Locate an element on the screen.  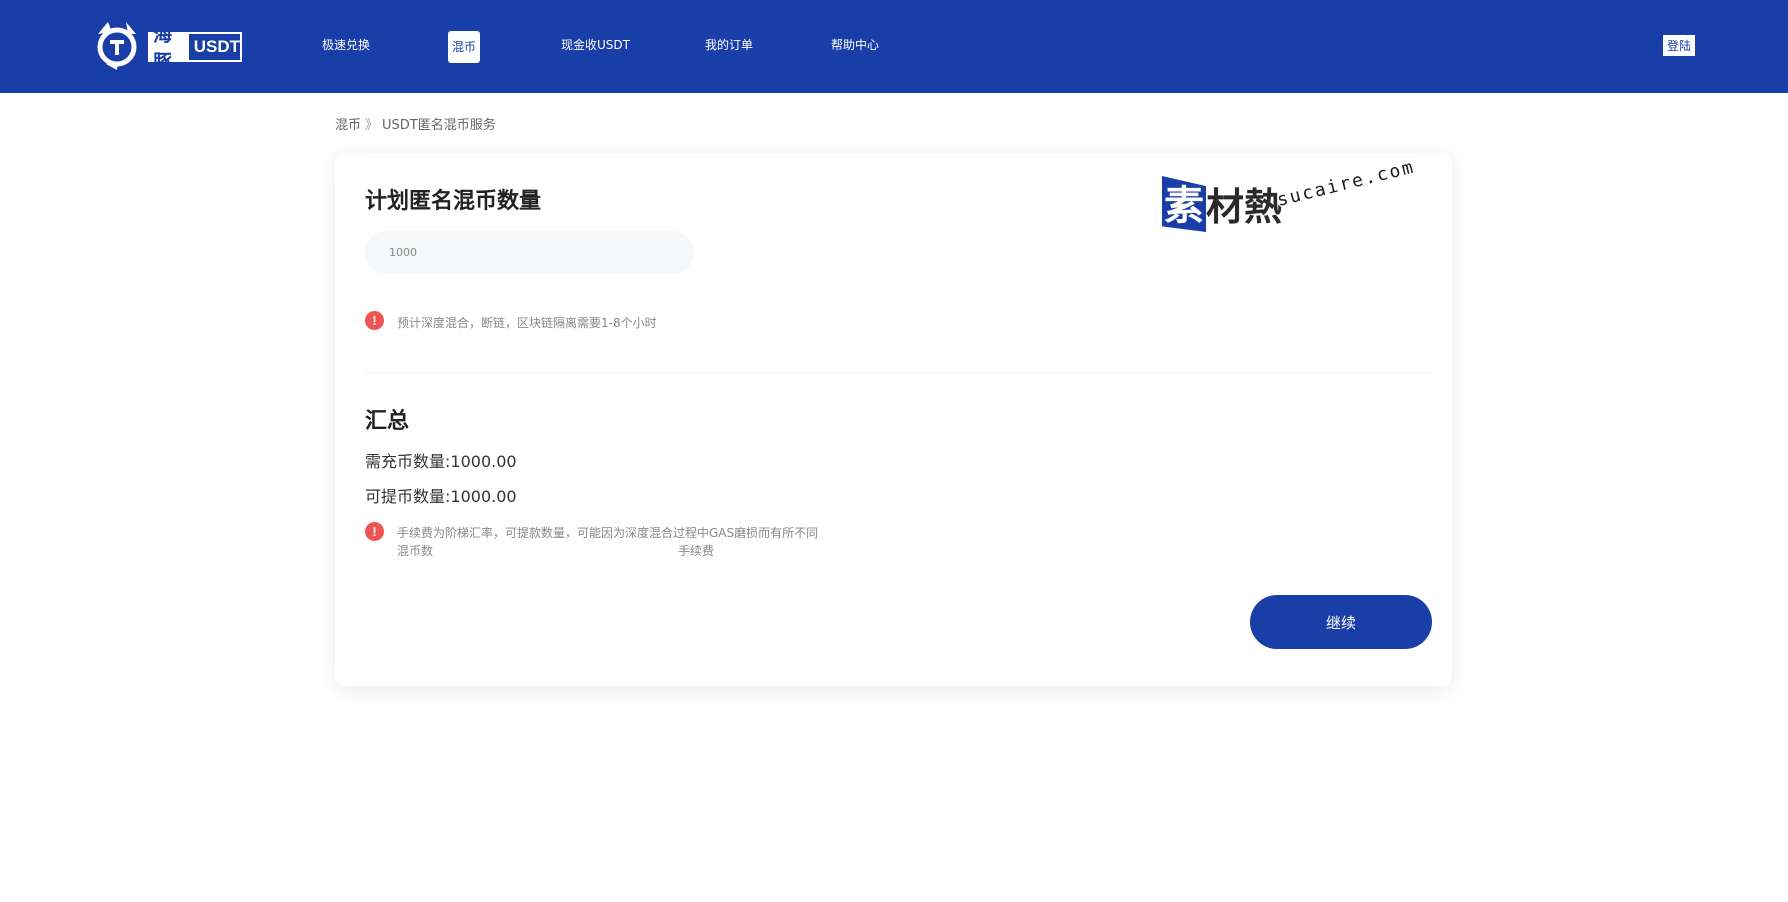
withdraw-amount-row: 可提币数量:1000.00 is located at coordinates (441, 495).